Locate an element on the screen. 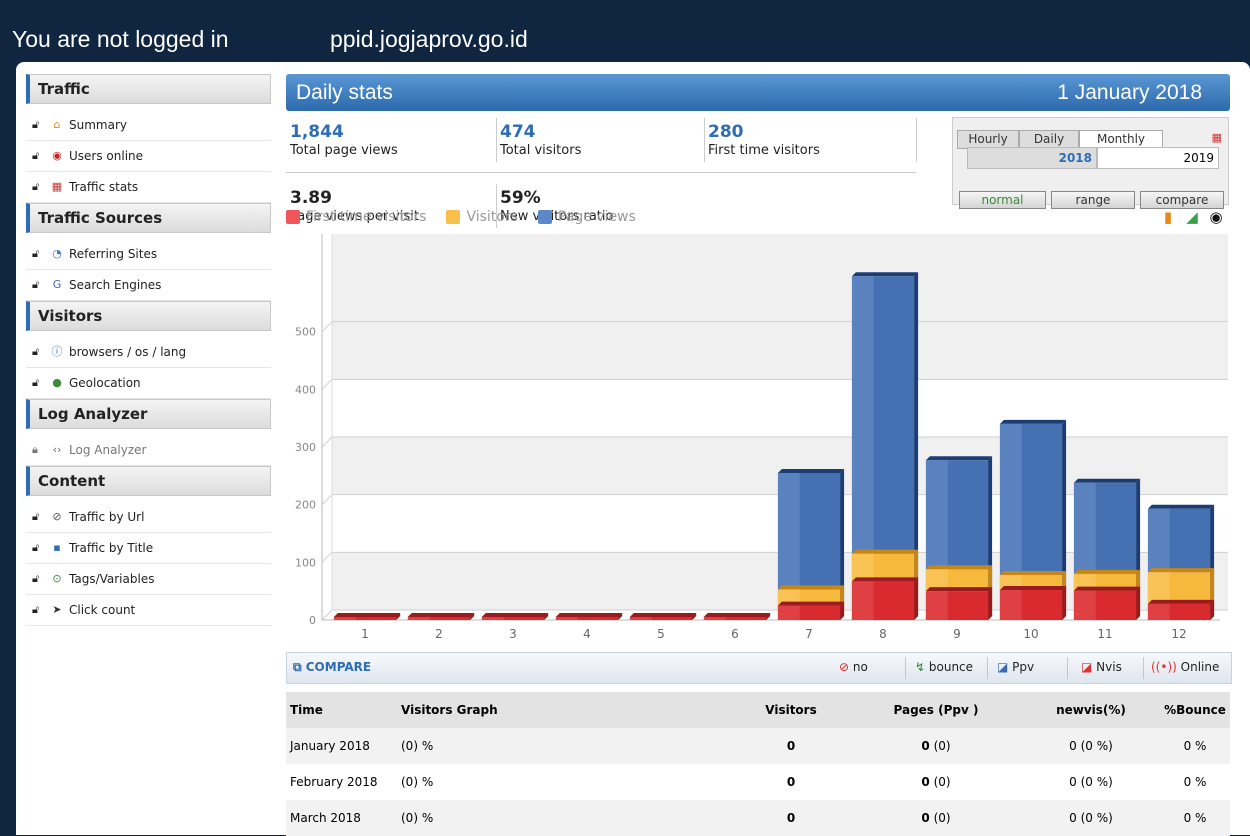 Image resolution: width=1250 pixels, height=836 pixels. year-2018: 2018 is located at coordinates (1032, 158).